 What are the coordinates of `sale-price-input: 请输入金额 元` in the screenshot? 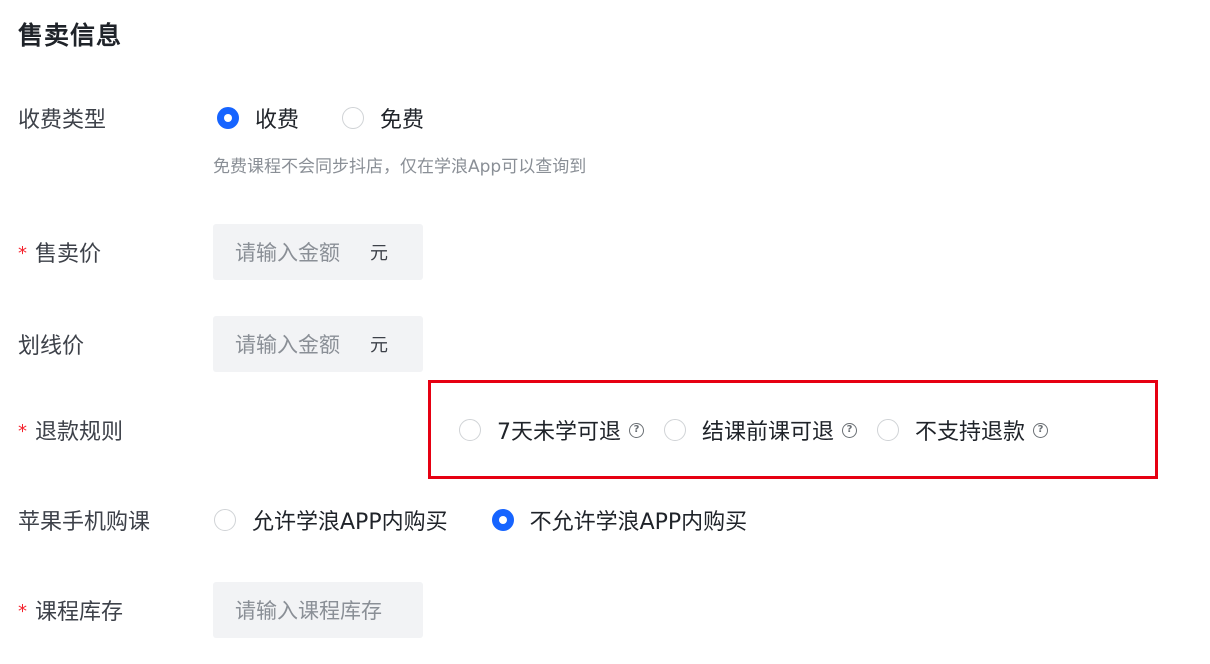 It's located at (318, 252).